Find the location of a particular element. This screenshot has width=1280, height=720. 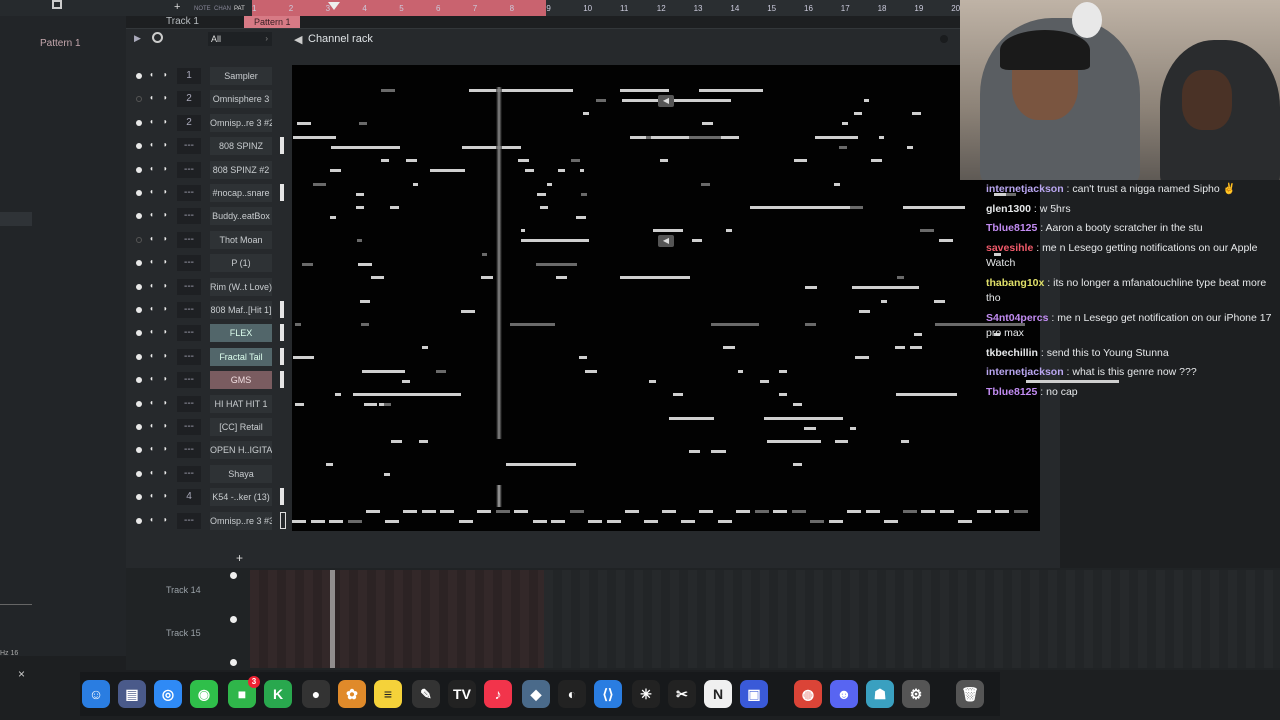

trash-icon: 🗑 is located at coordinates (970, 694).